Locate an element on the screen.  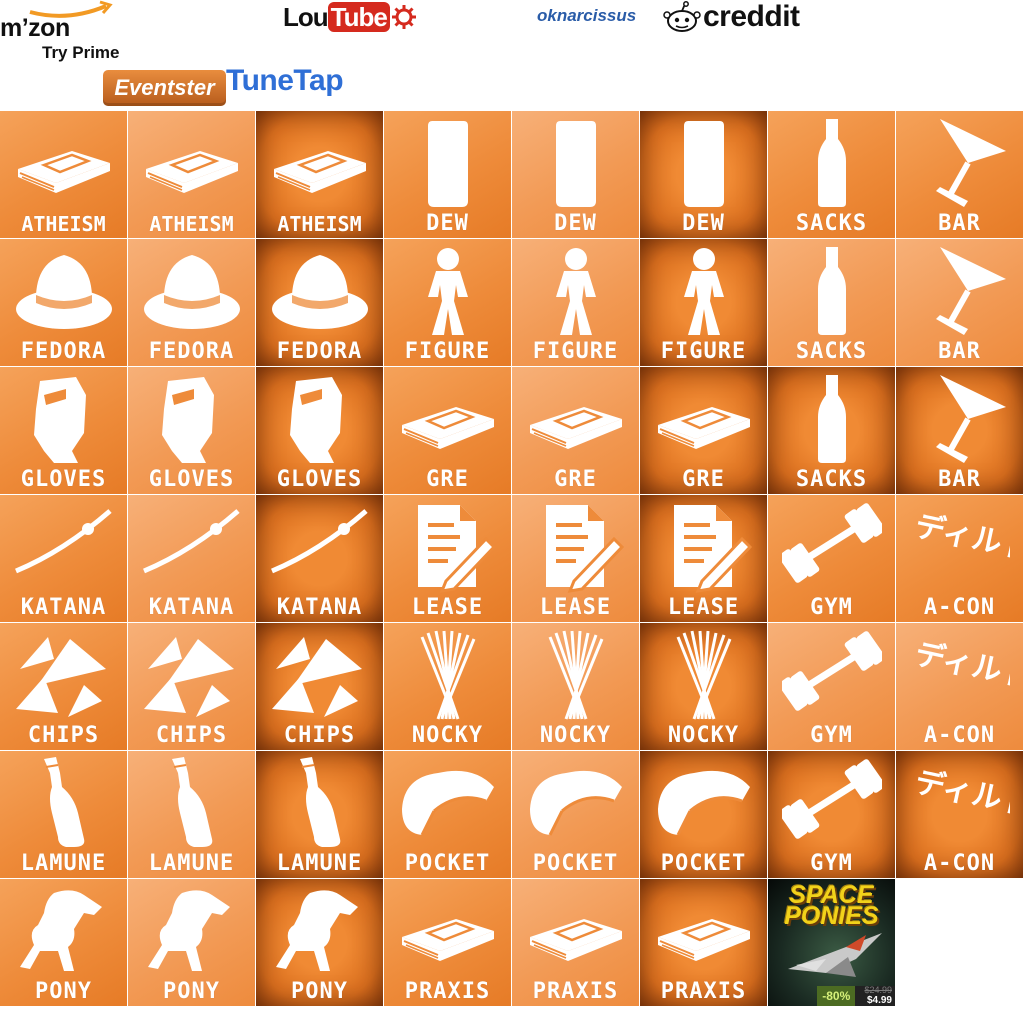
tile-japanese-text: ディルド! is located at coordinates (961, 668).